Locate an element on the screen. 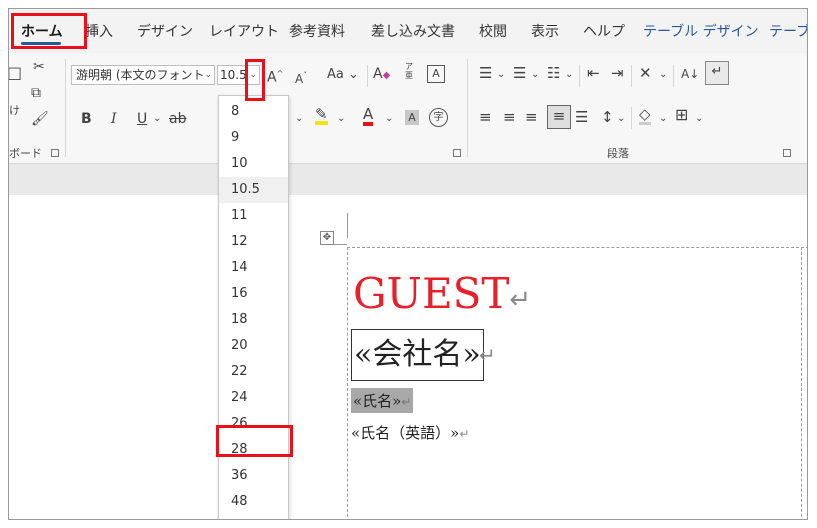  font-size-option-36: 36 is located at coordinates (253, 476).